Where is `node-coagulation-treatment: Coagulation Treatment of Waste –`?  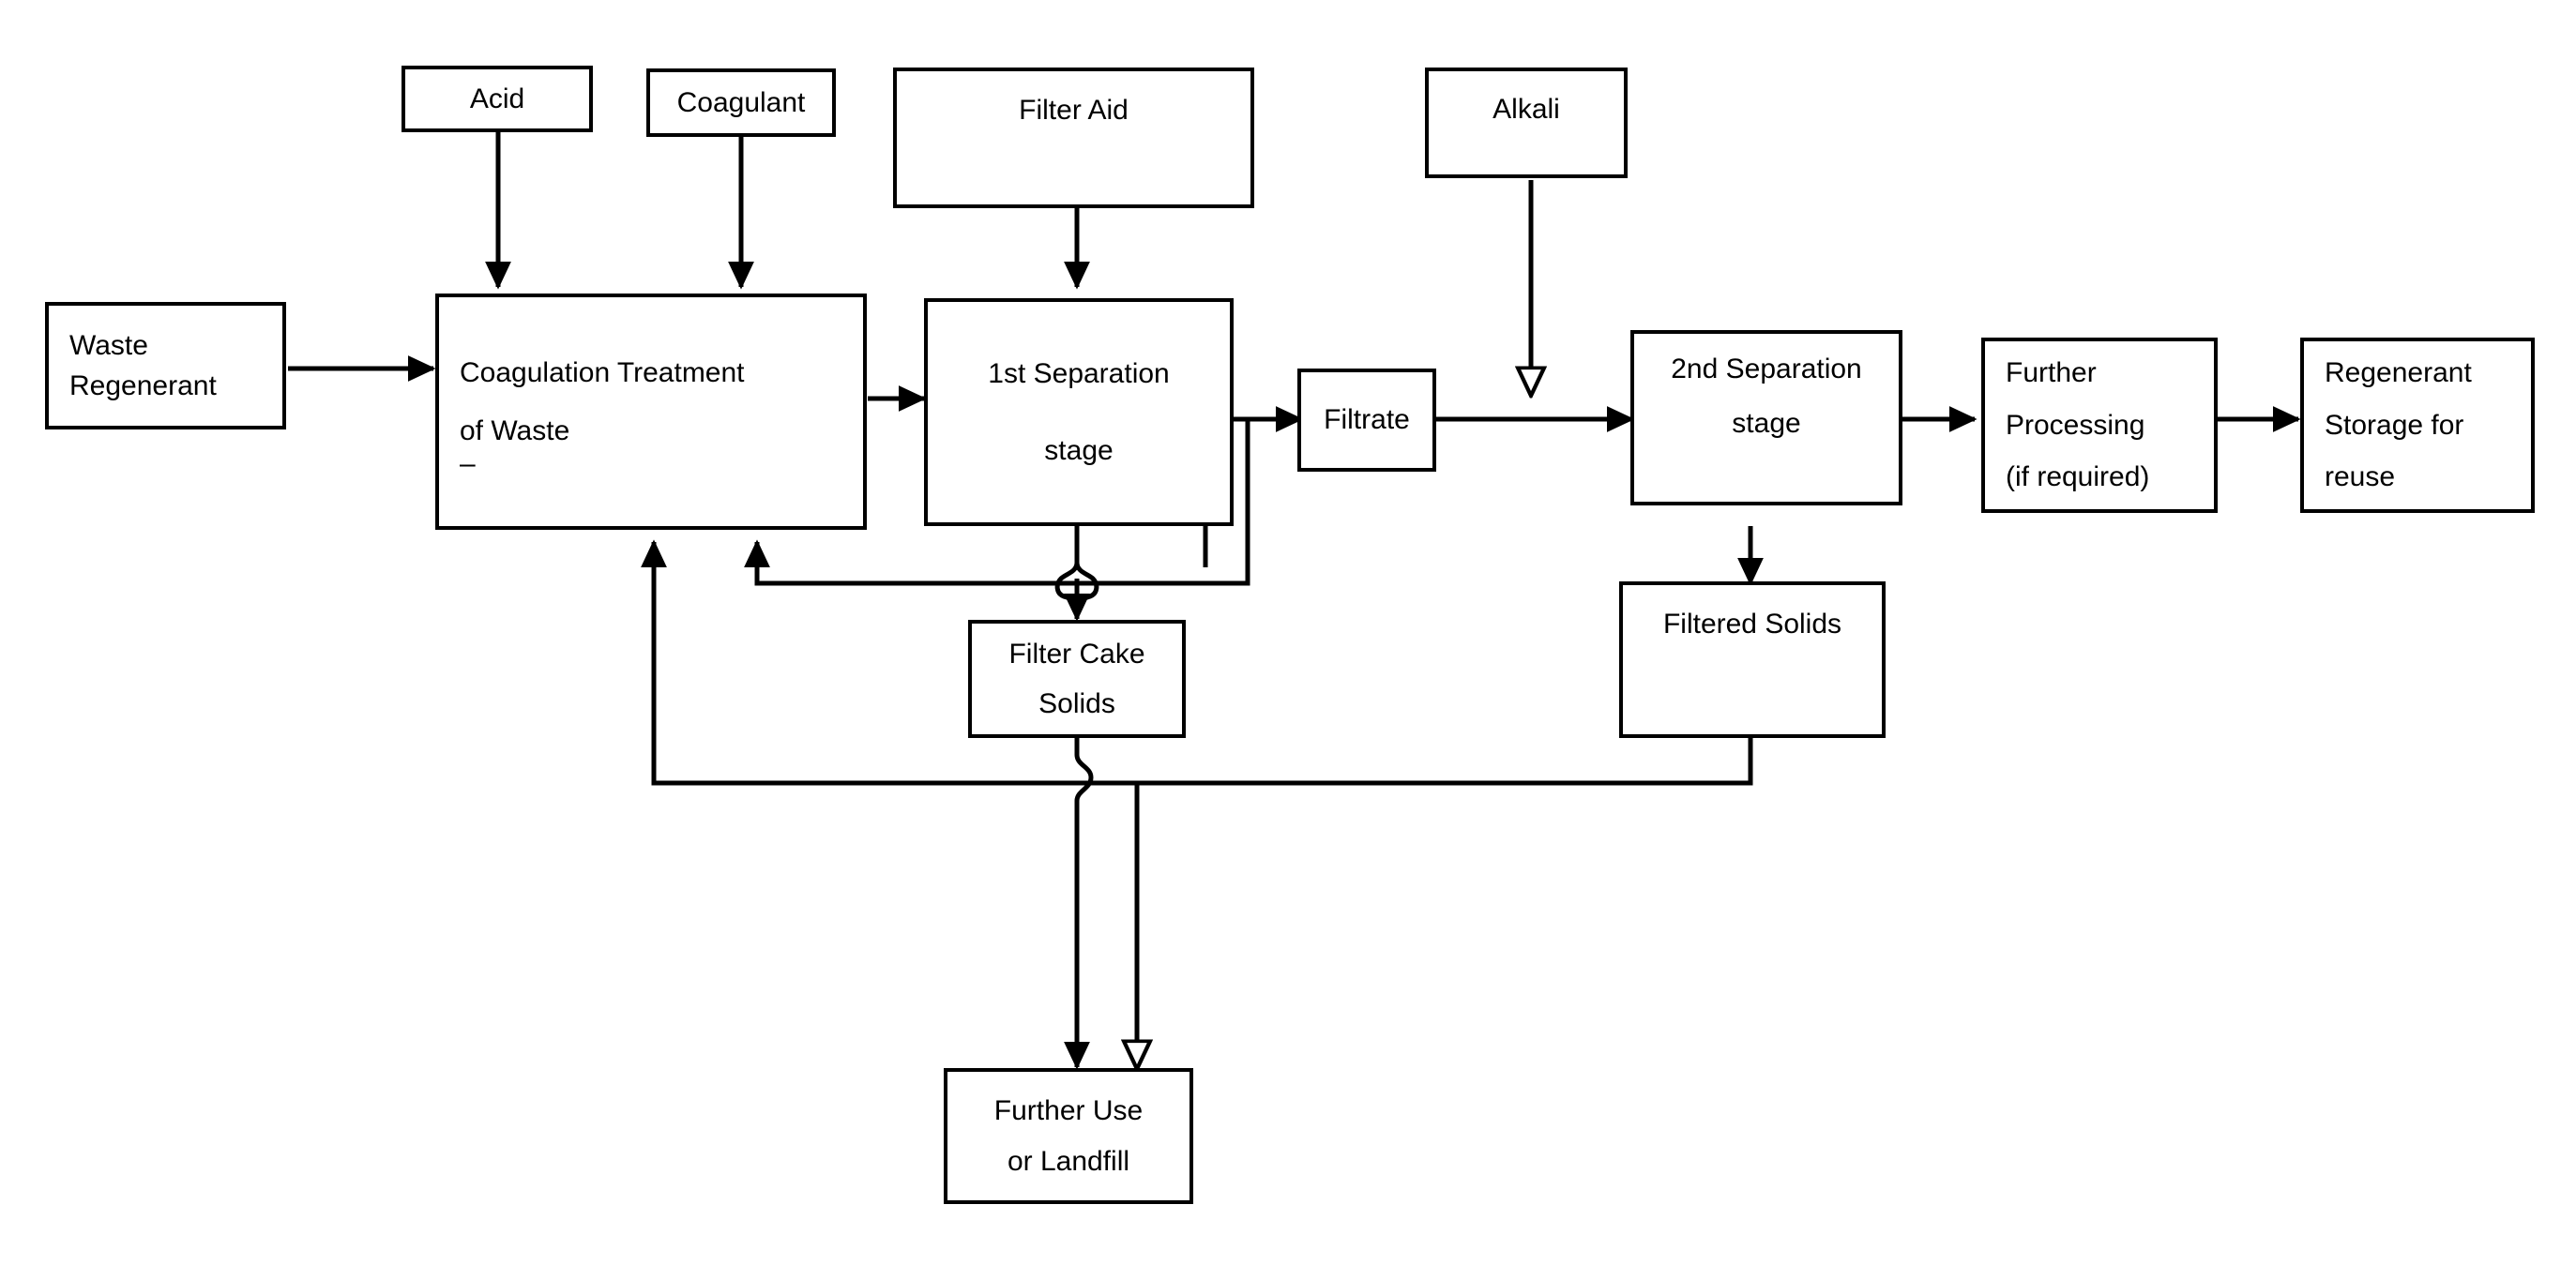 node-coagulation-treatment: Coagulation Treatment of Waste – is located at coordinates (651, 412).